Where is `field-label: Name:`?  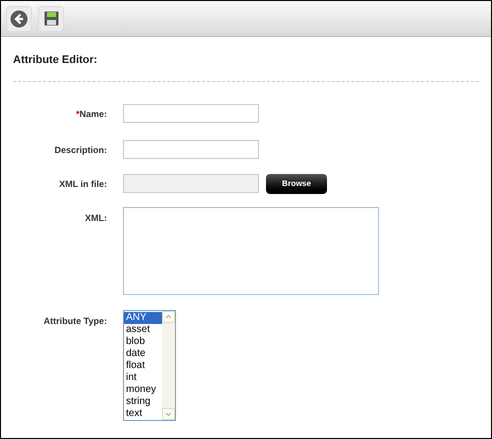 field-label: Name: is located at coordinates (93, 114).